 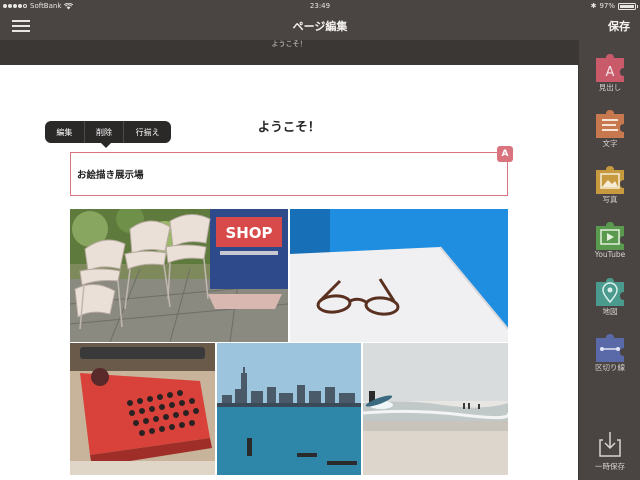 I want to click on page-header-text: ようこそ！, so click(x=289, y=44).